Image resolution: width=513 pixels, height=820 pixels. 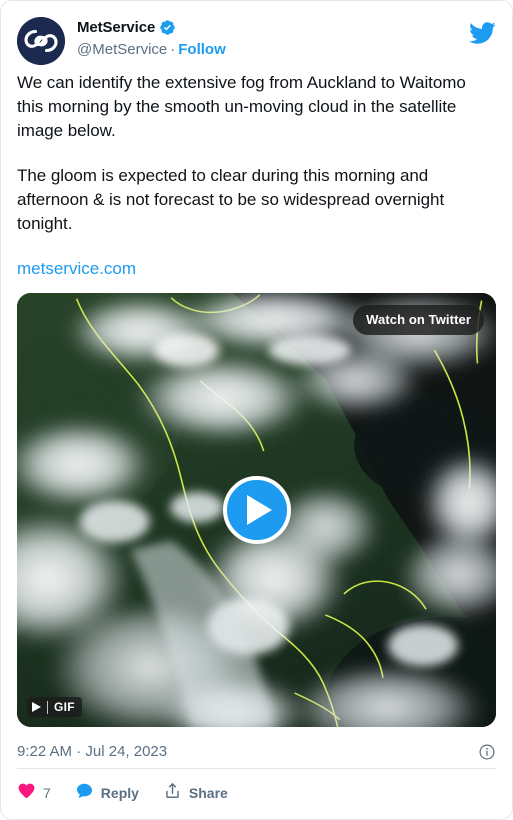 What do you see at coordinates (202, 49) in the screenshot?
I see `follow-button: Follow` at bounding box center [202, 49].